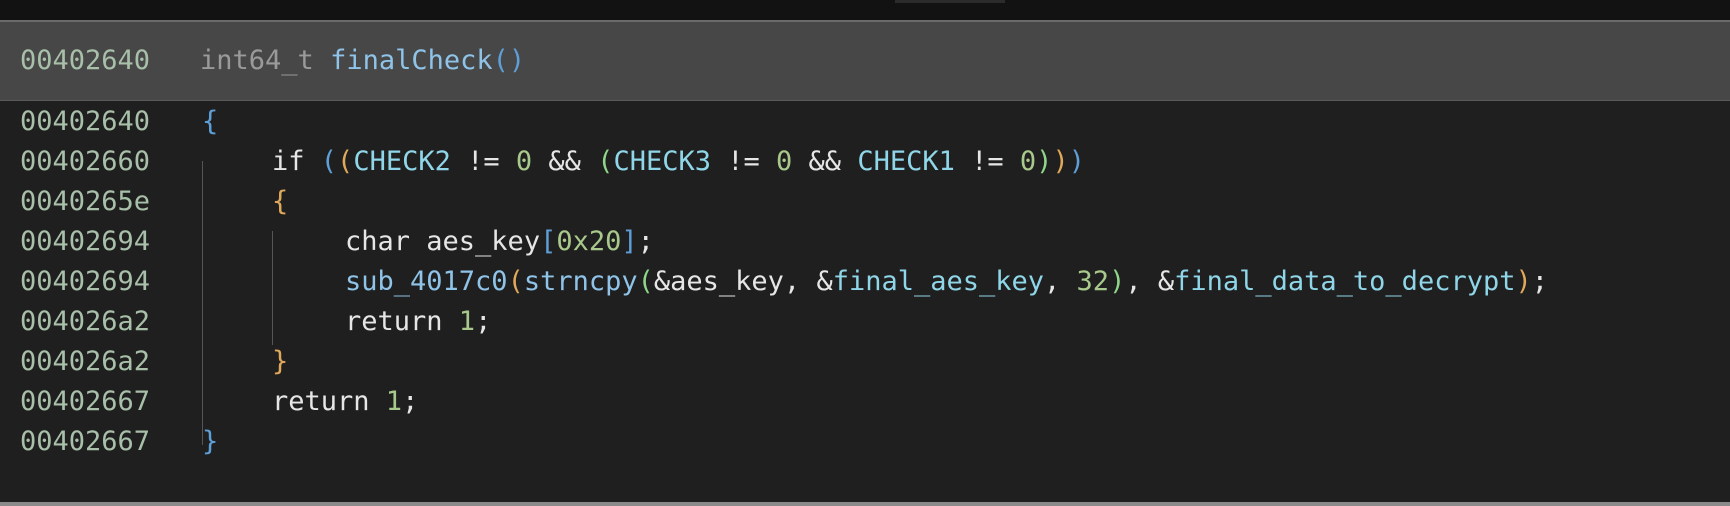 This screenshot has height=506, width=1730. Describe the element at coordinates (1344, 281) in the screenshot. I see `code-token: final_data_to_decrypt` at that location.